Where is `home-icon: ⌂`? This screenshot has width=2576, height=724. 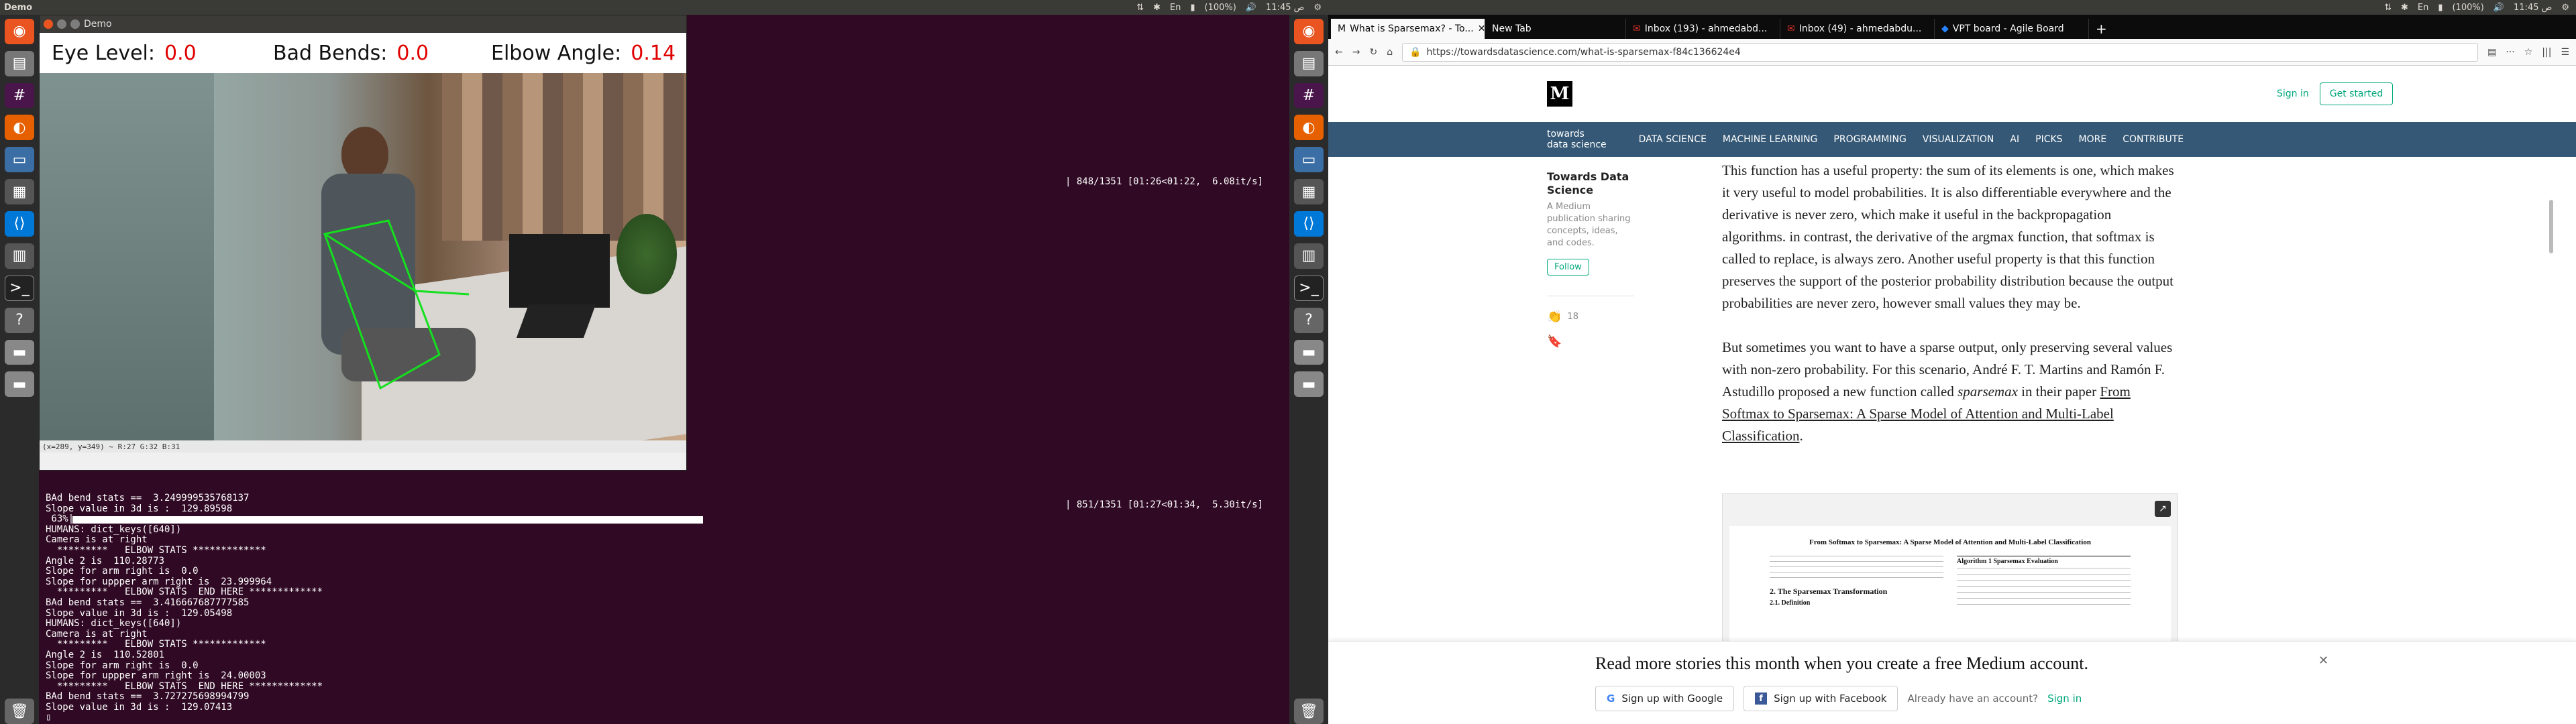
home-icon: ⌂ is located at coordinates (1390, 52).